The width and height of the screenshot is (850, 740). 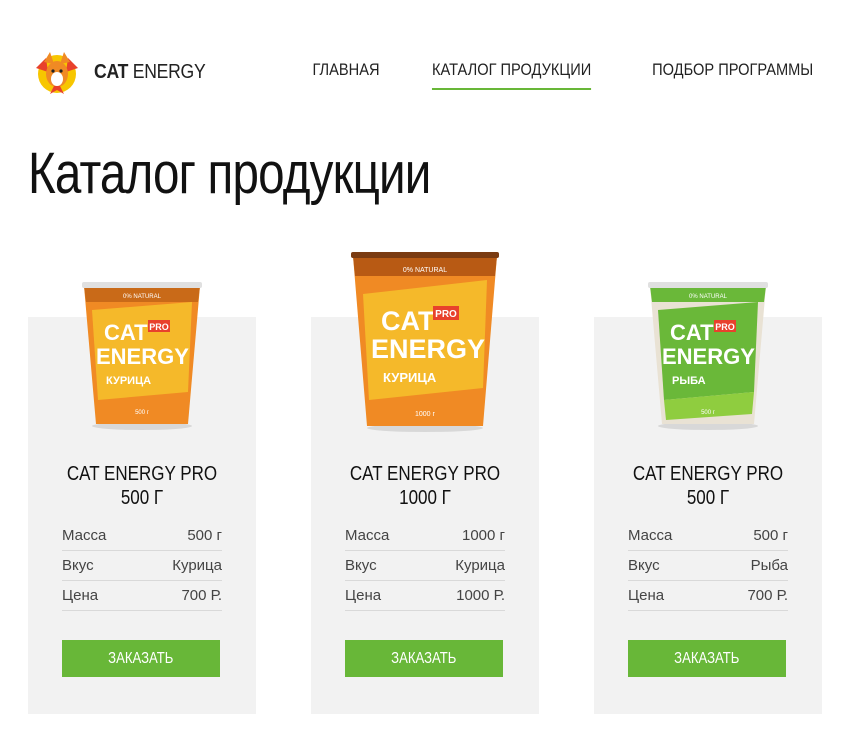 I want to click on logo-text: CAT ENERGY, so click(x=150, y=71).